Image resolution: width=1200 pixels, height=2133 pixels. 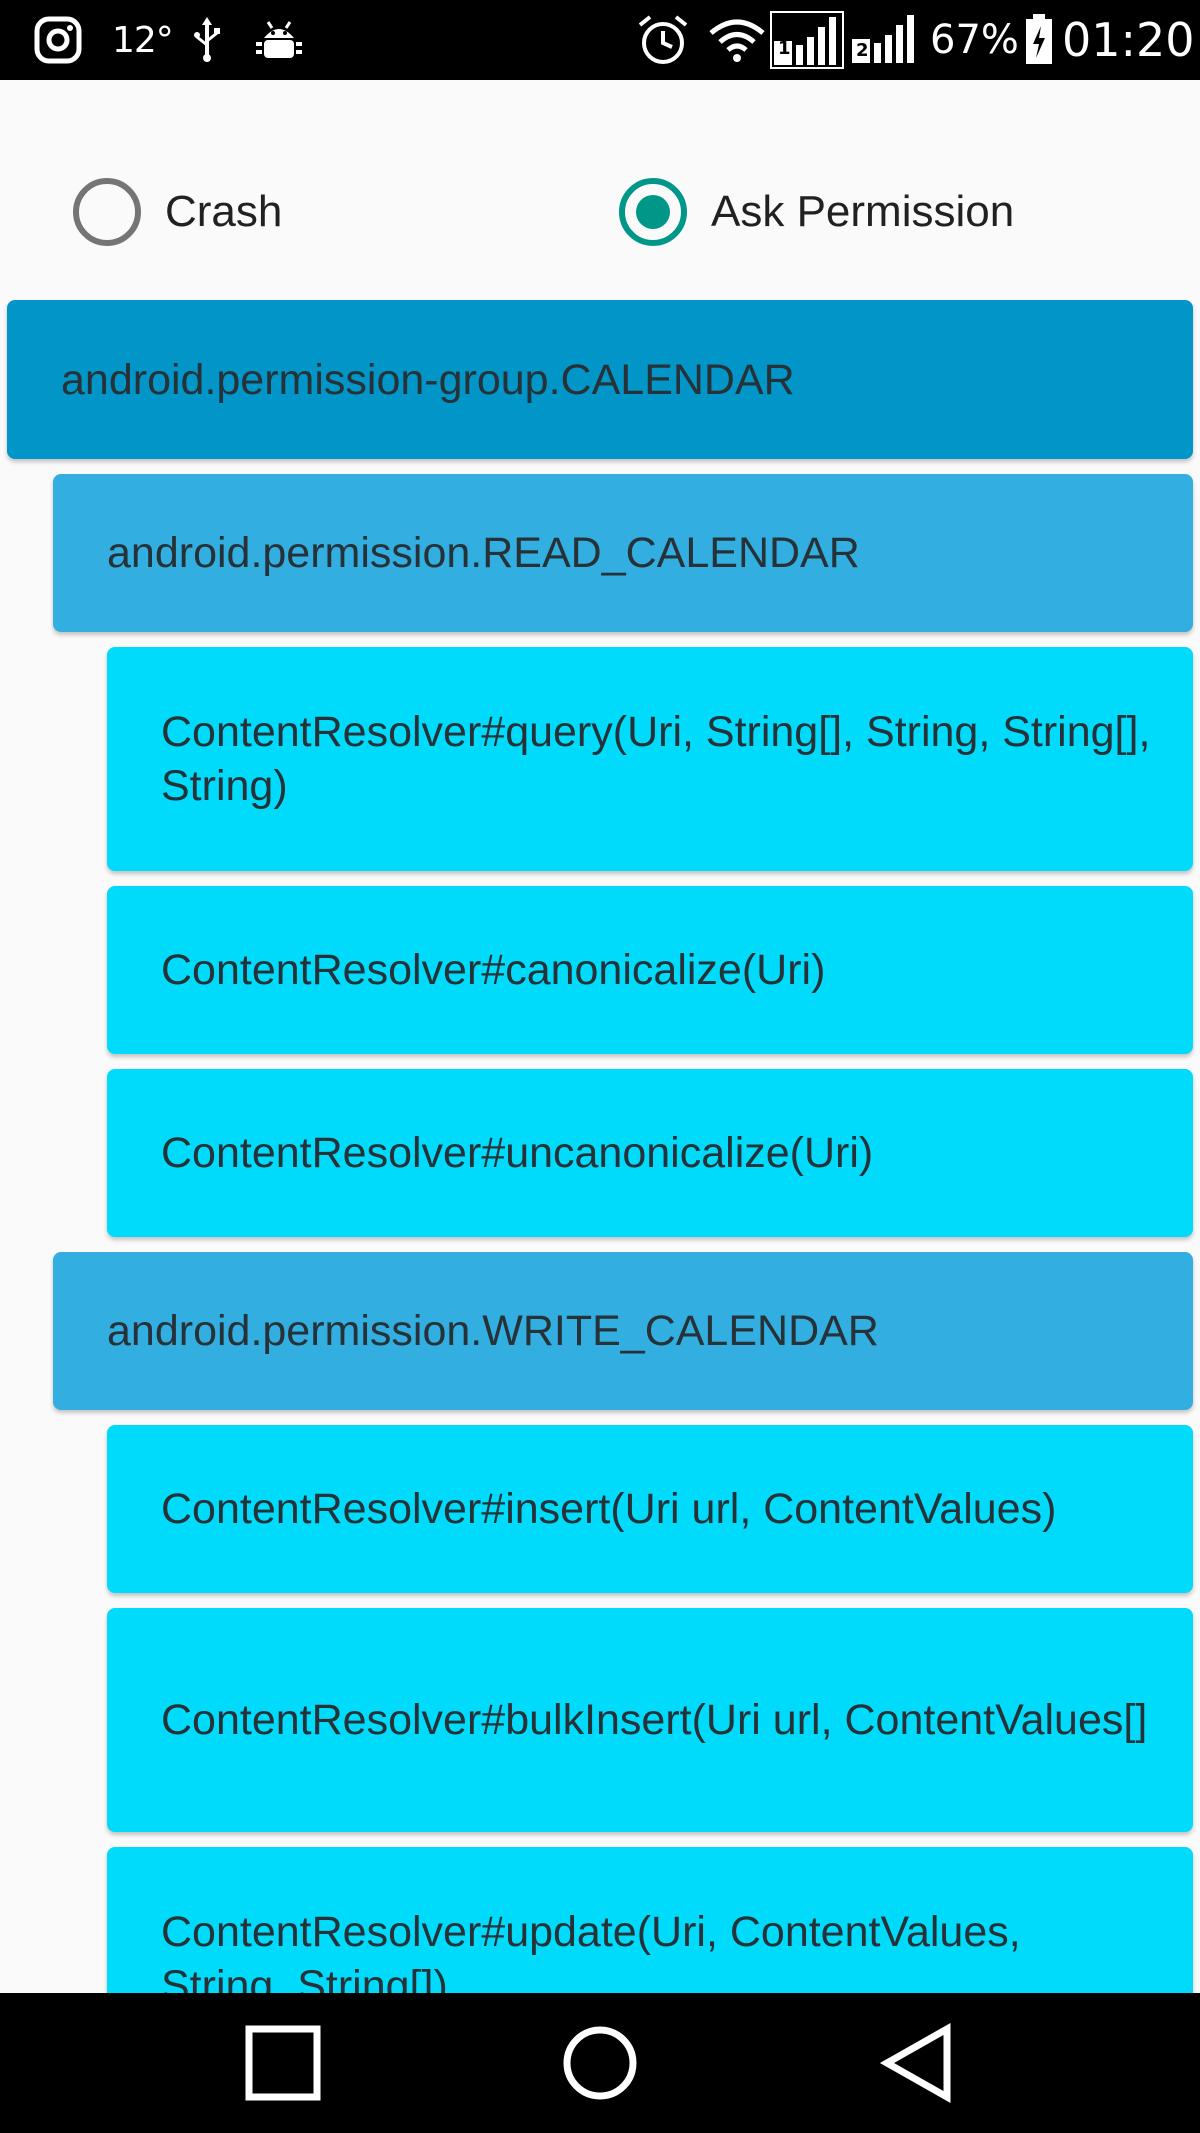 What do you see at coordinates (493, 1331) in the screenshot?
I see `permission-label: android.permission.WRITE_CALENDAR` at bounding box center [493, 1331].